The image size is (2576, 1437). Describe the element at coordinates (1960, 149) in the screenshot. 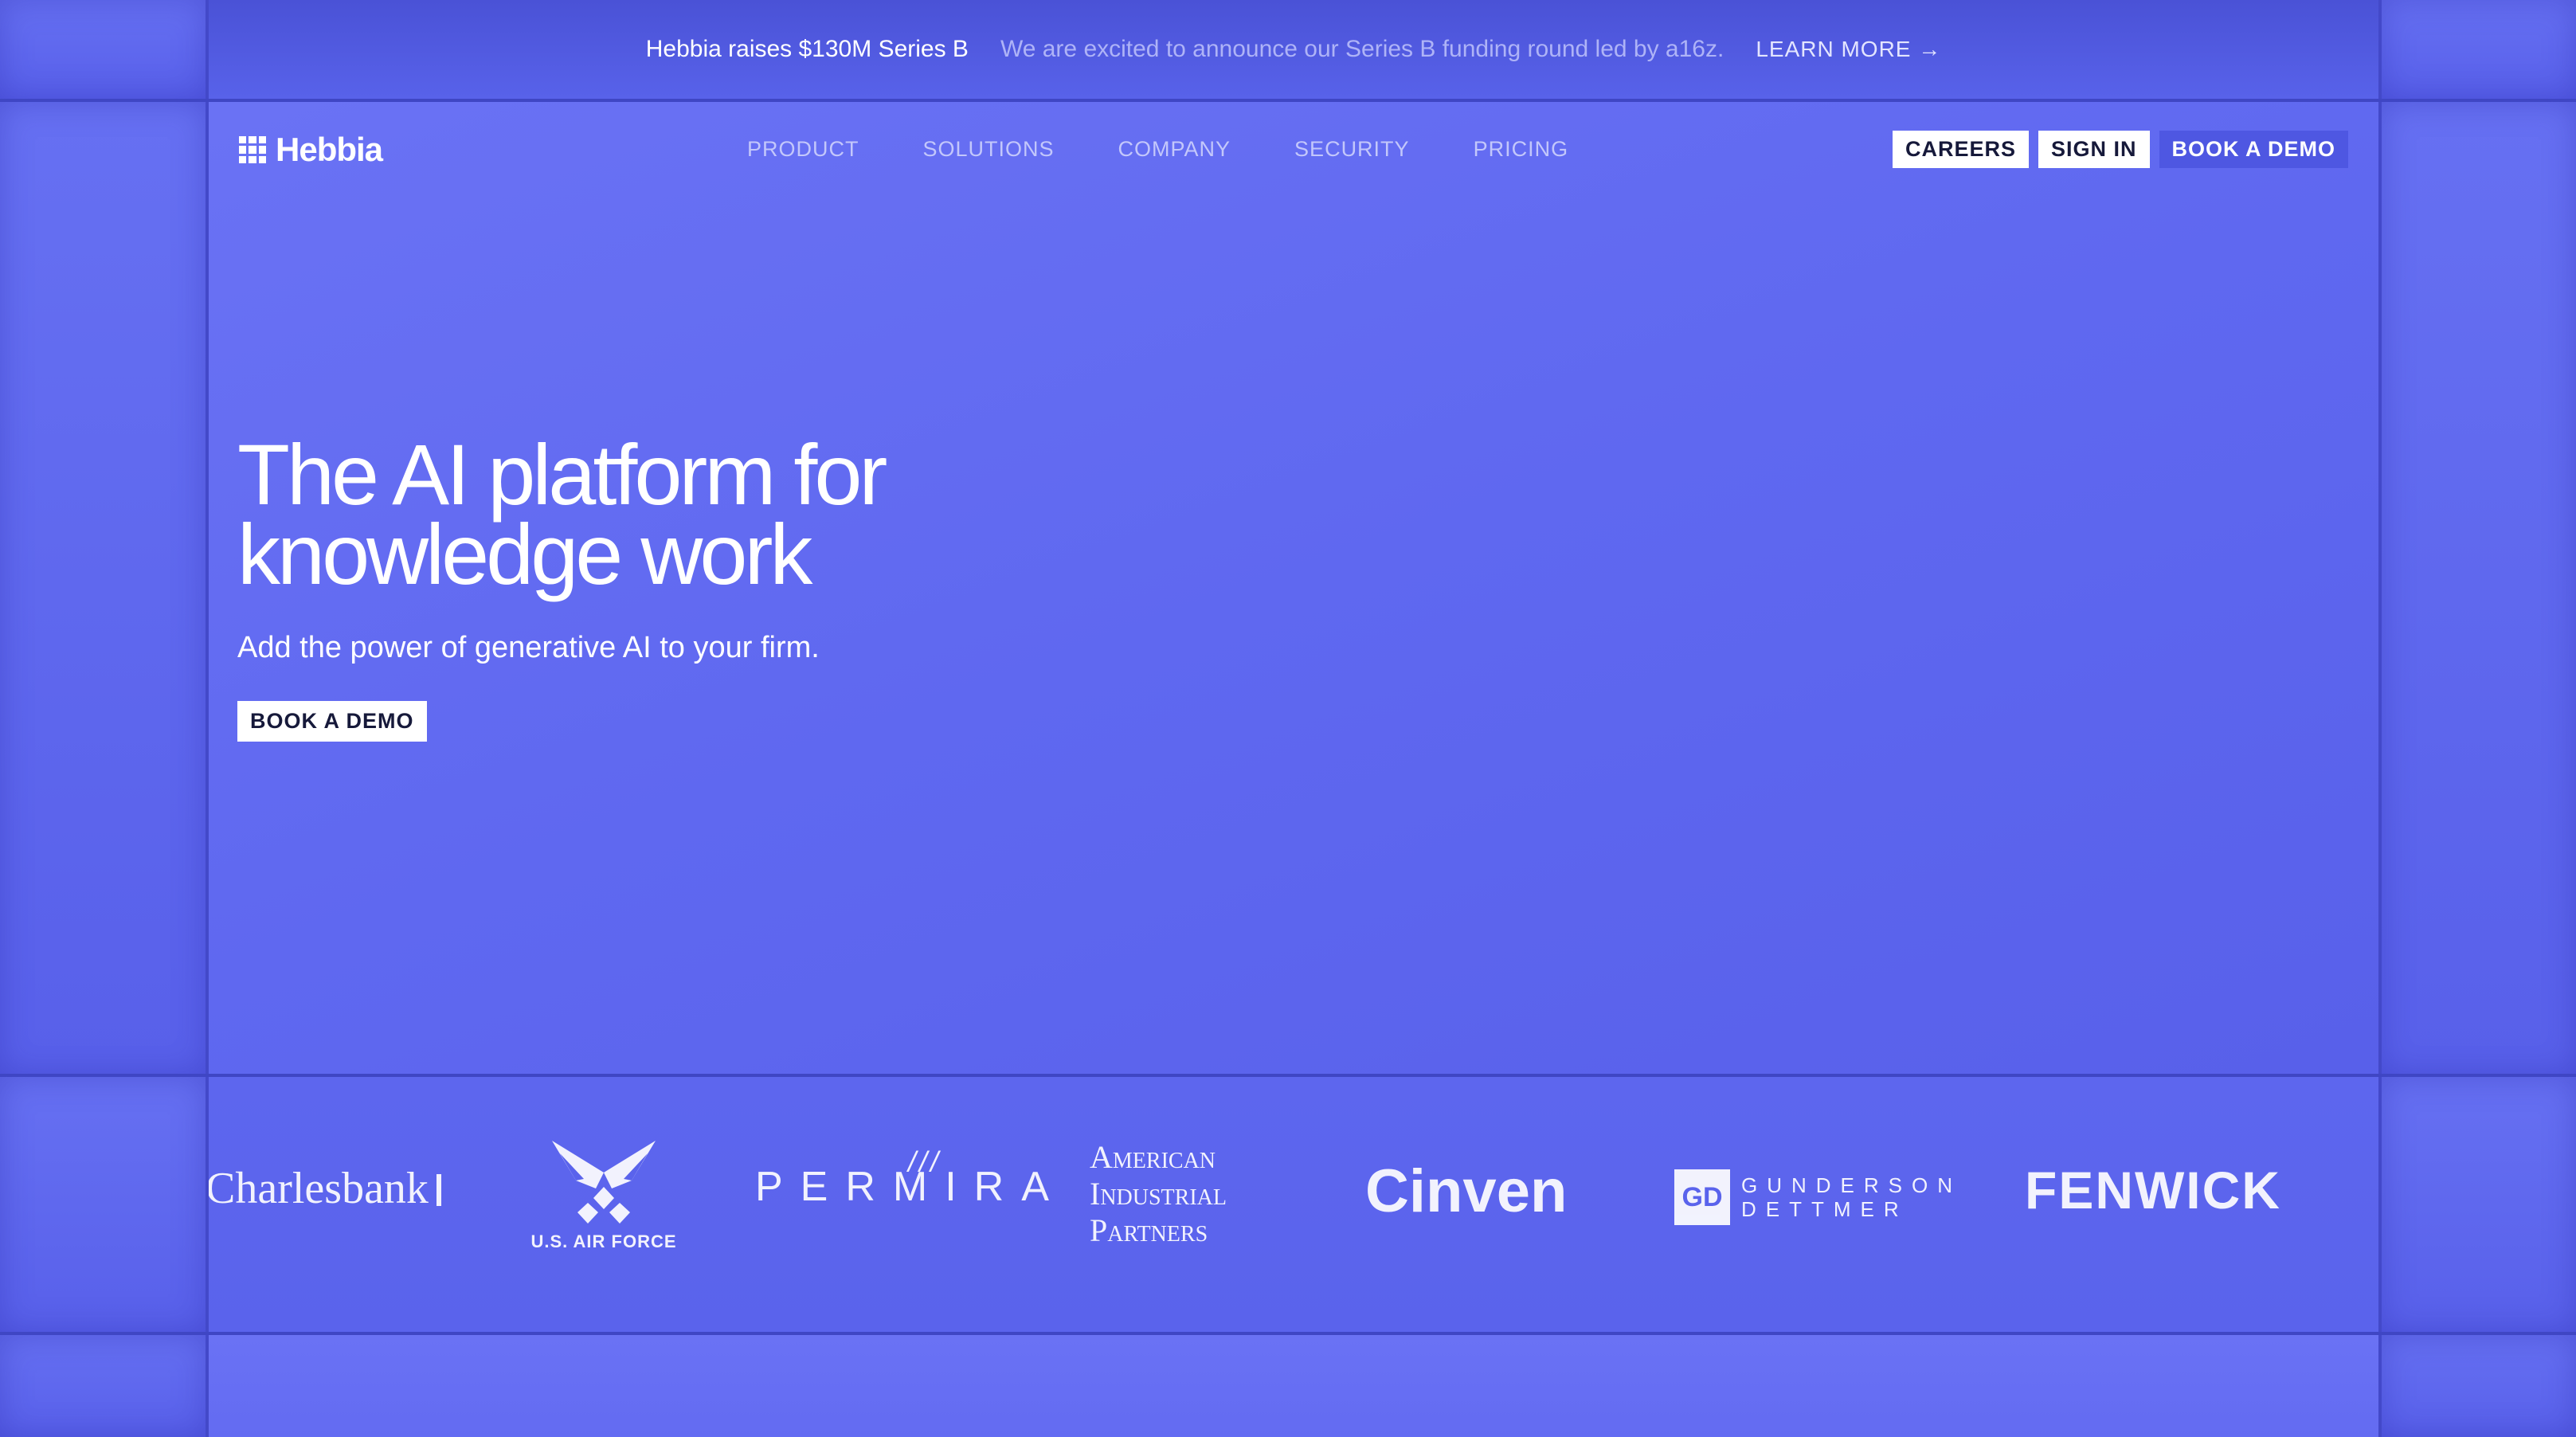

I see `careers-button: CAREERS` at that location.